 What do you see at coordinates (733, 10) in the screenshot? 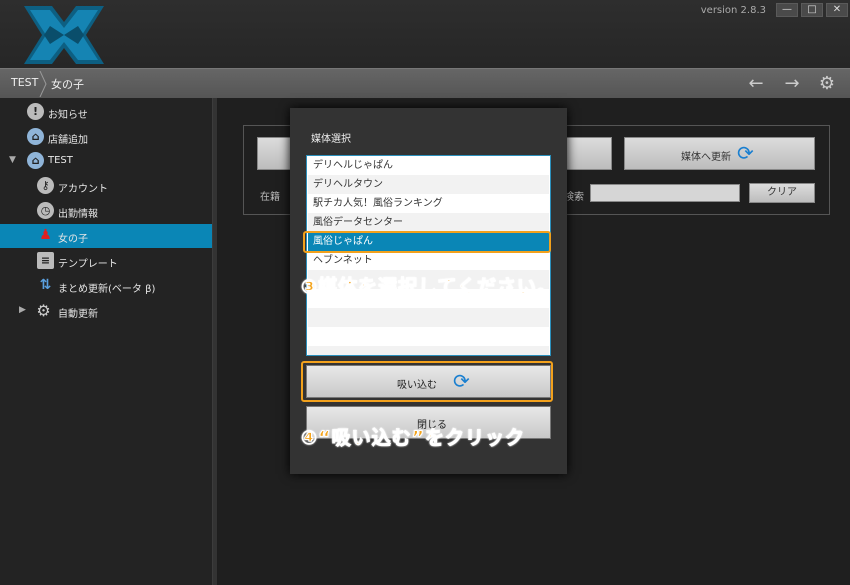
I see `version-label: version 2.8.3` at bounding box center [733, 10].